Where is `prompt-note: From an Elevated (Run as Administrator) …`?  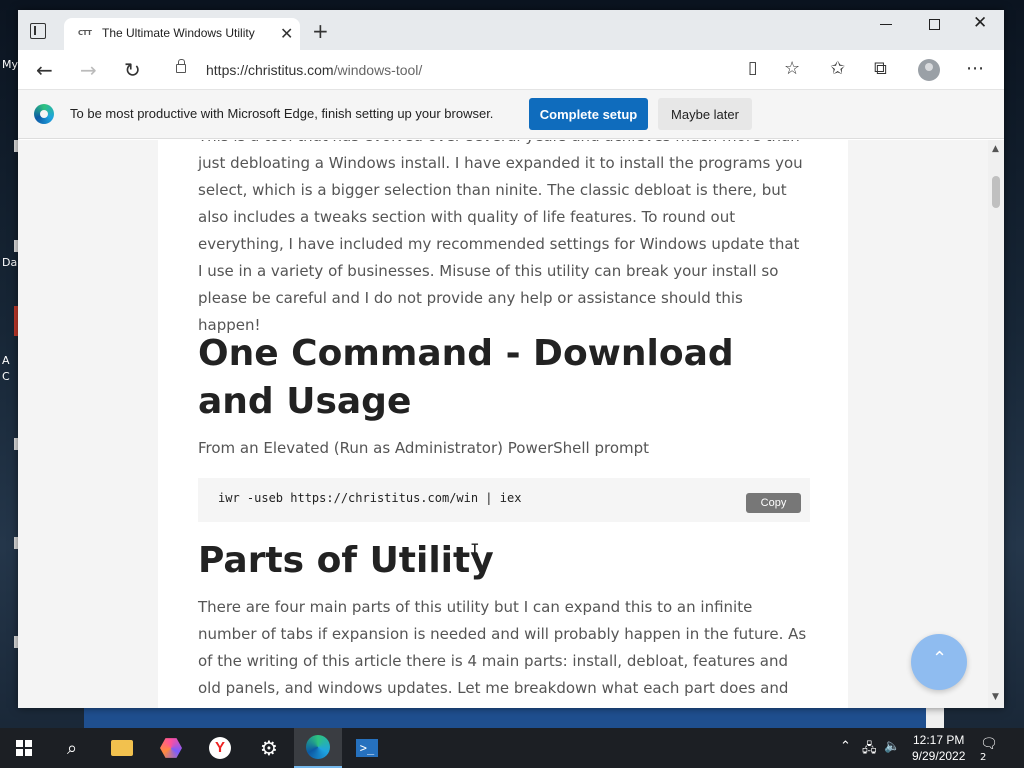 prompt-note: From an Elevated (Run as Administrator) … is located at coordinates (424, 448).